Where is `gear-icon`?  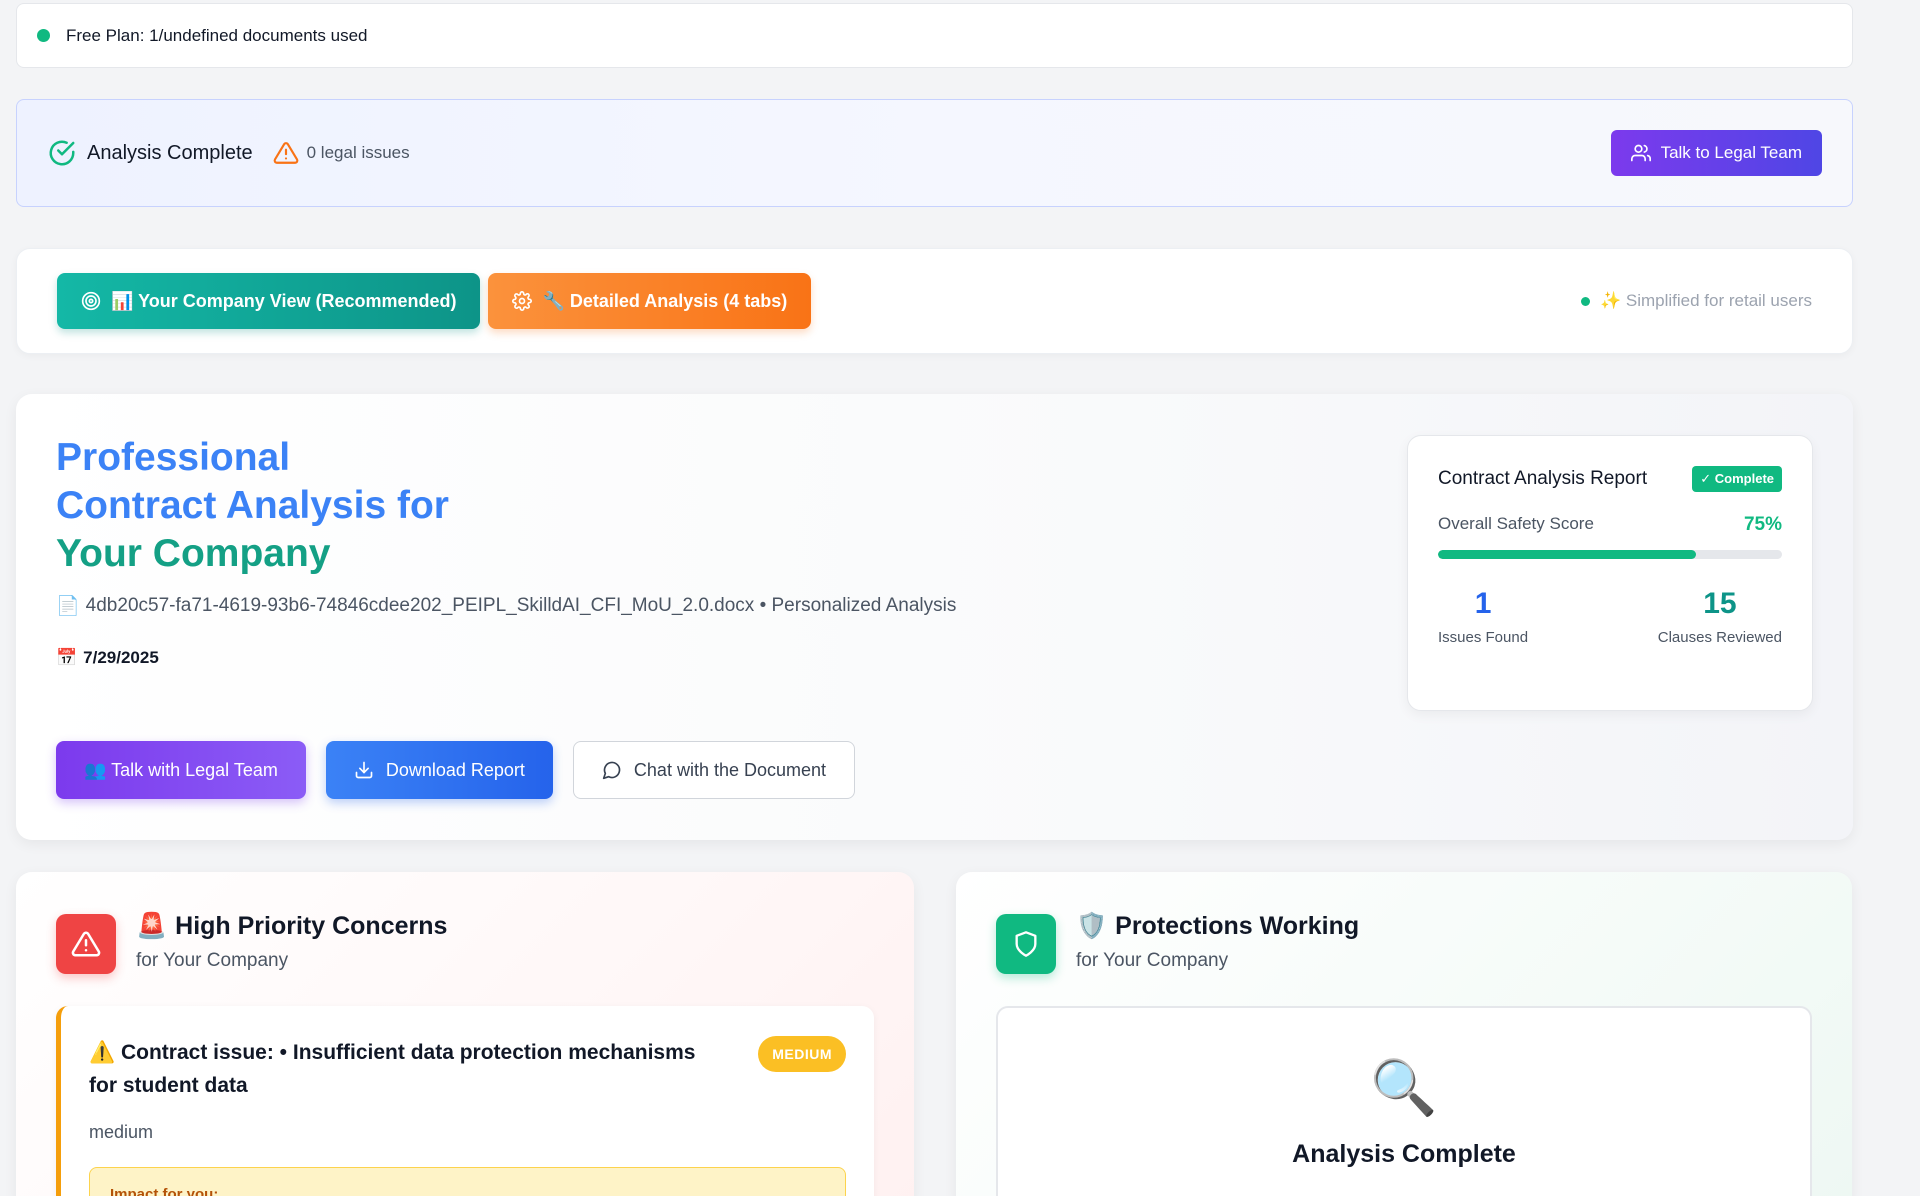 gear-icon is located at coordinates (522, 301).